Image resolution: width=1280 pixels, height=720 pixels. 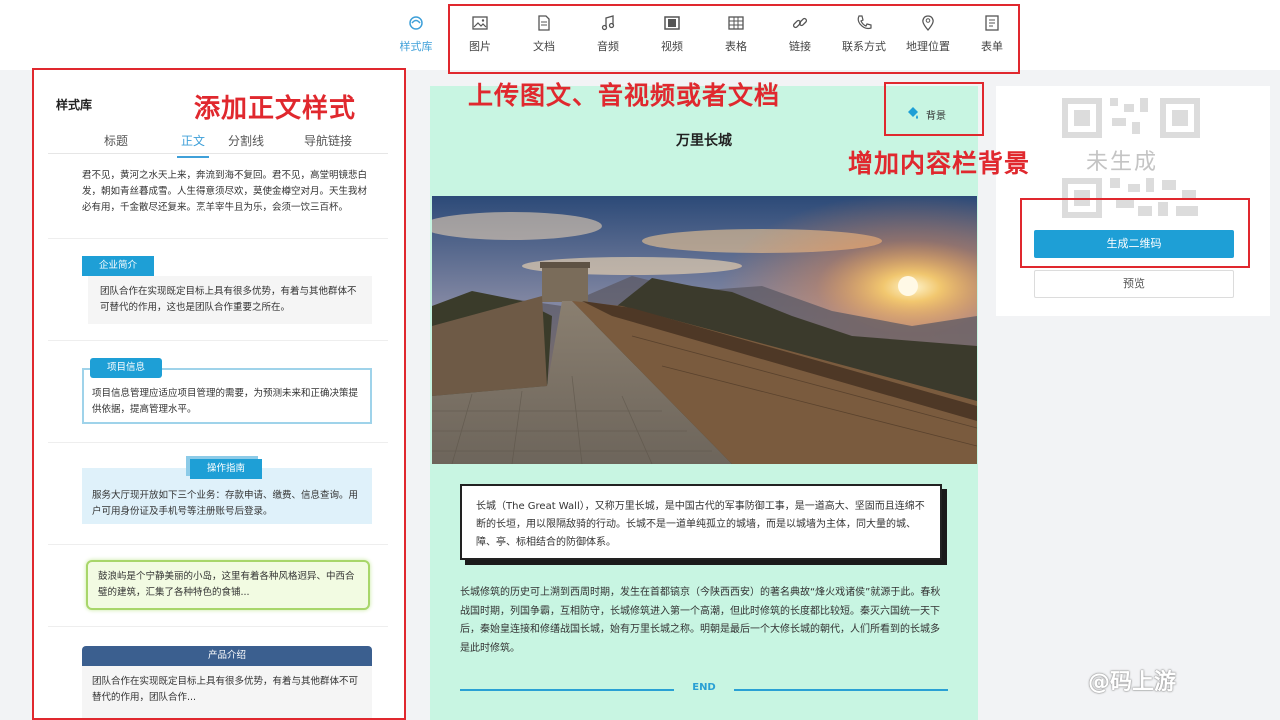 What do you see at coordinates (934, 109) in the screenshot?
I see `background-highlight-box` at bounding box center [934, 109].